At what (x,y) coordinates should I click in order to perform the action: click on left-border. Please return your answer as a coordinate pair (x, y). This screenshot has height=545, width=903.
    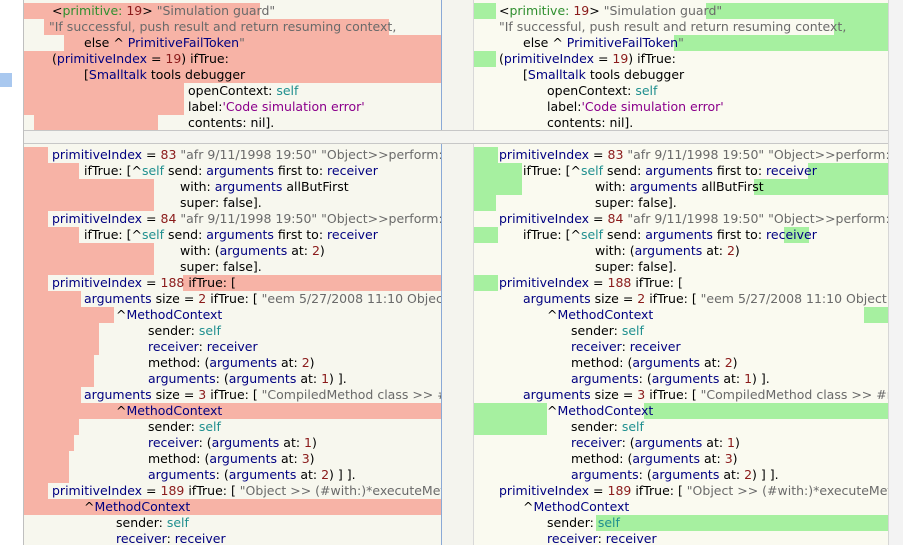
    Looking at the image, I should click on (23, 272).